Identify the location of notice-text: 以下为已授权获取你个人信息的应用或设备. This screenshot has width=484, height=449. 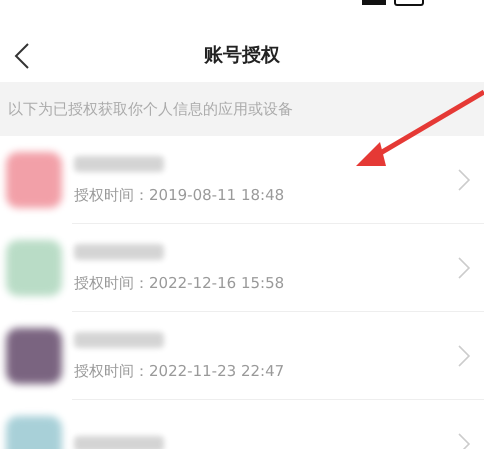
(150, 109).